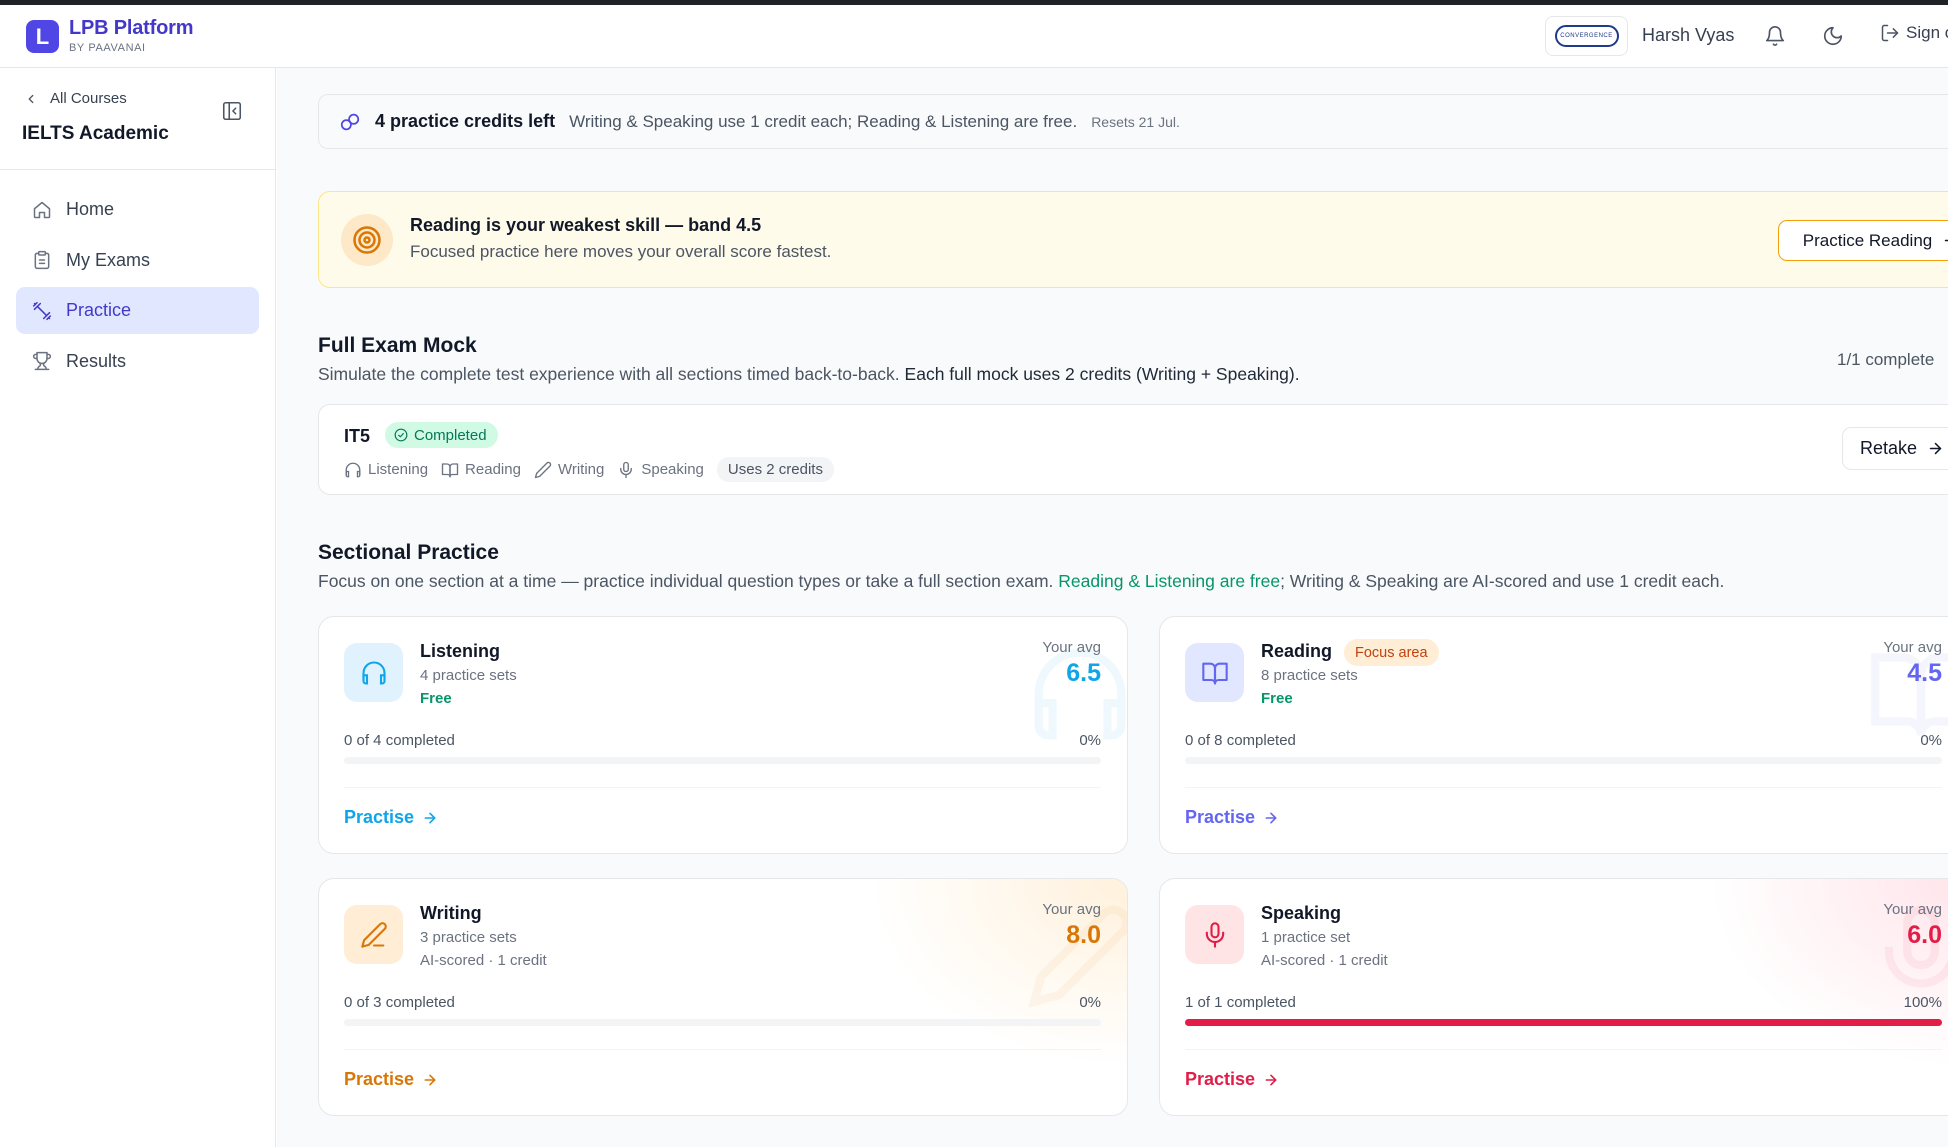 The image size is (1948, 1147). Describe the element at coordinates (1135, 121) in the screenshot. I see `credits-reset: Resets 21 Jul.` at that location.